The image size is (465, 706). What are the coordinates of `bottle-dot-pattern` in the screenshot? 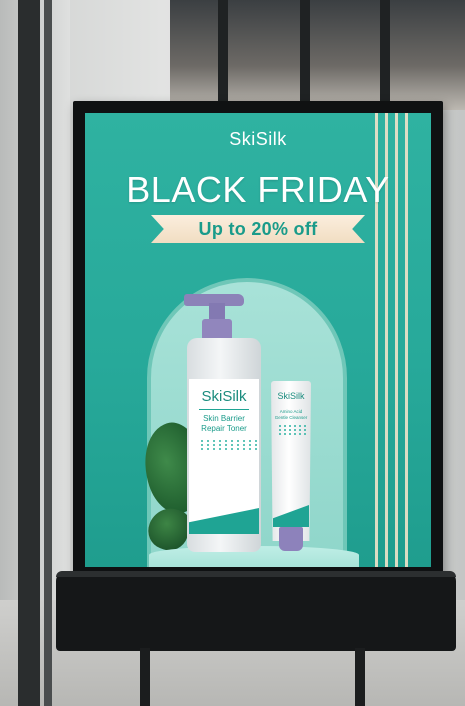 It's located at (230, 445).